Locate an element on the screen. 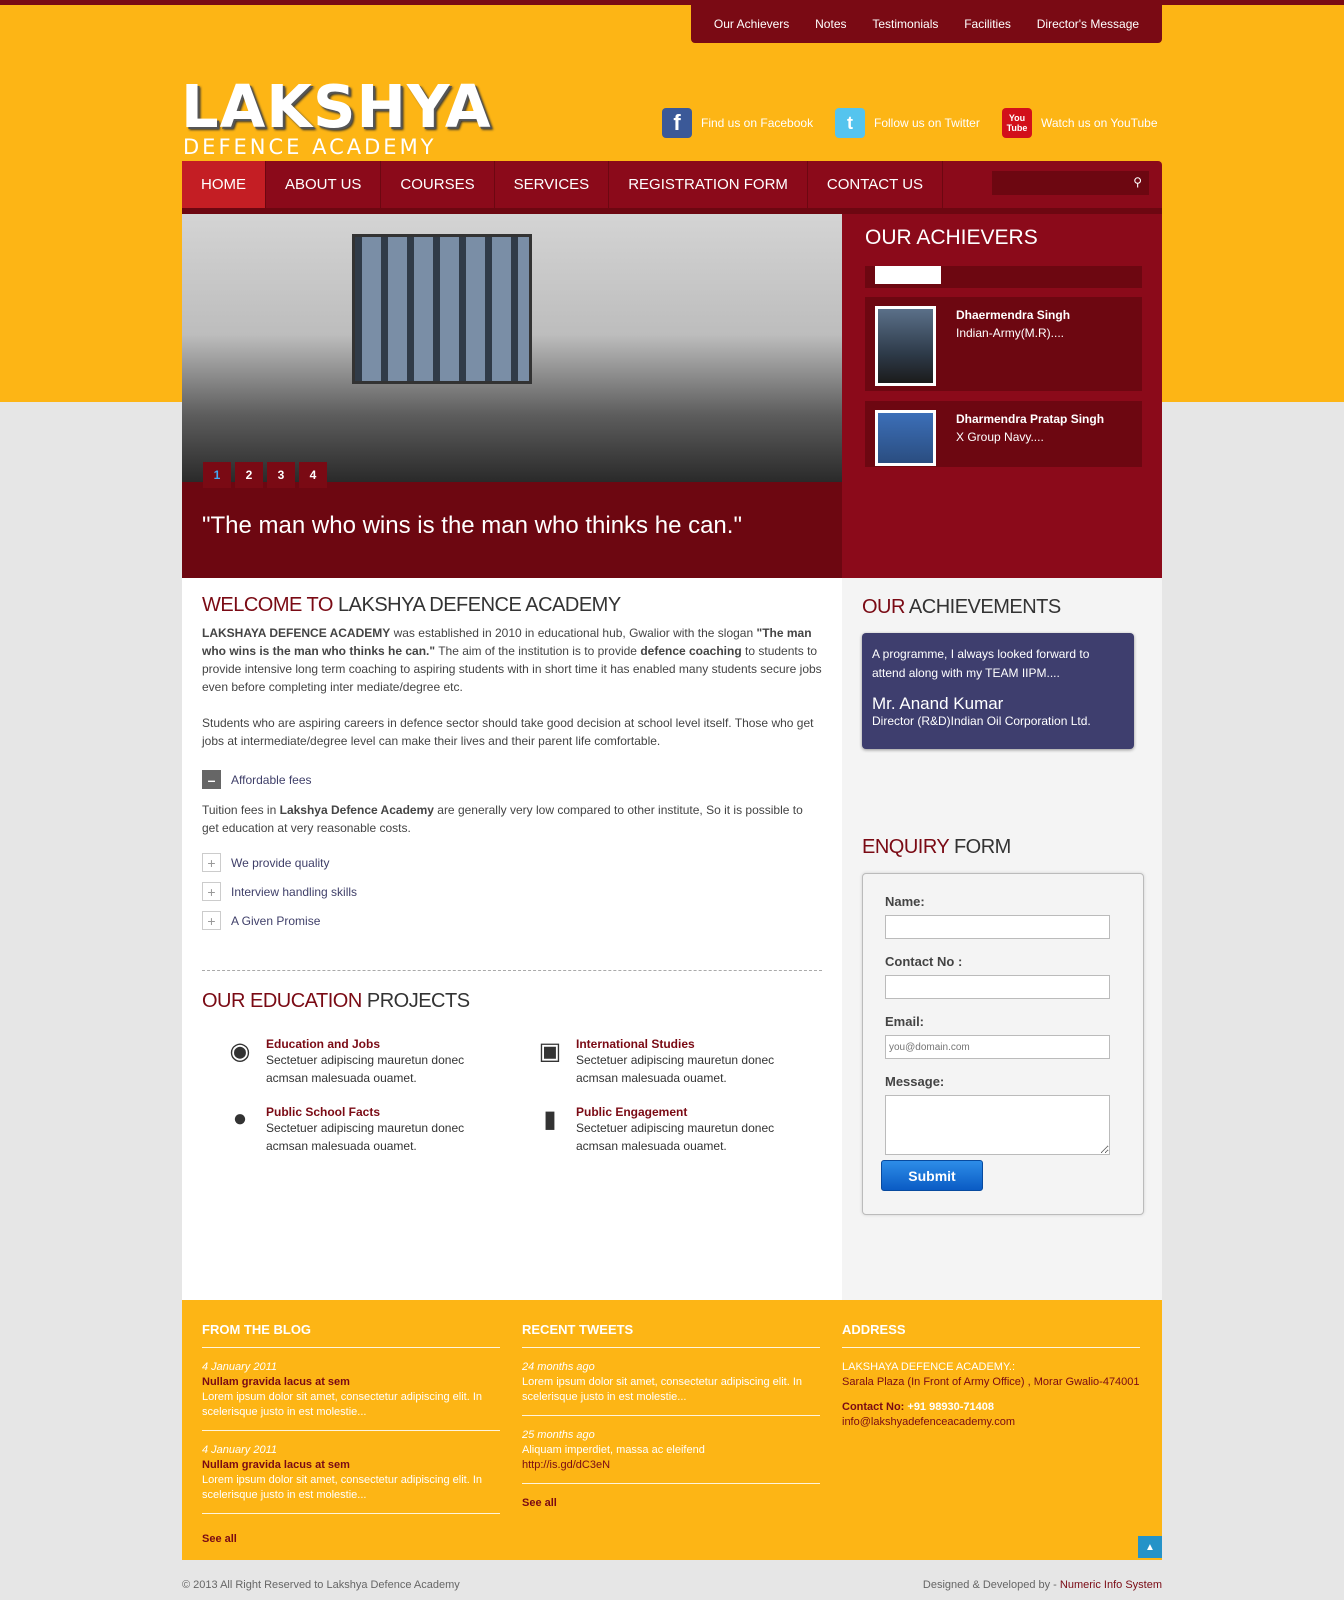  nav-registration: REGISTRATION FORM is located at coordinates (708, 184).